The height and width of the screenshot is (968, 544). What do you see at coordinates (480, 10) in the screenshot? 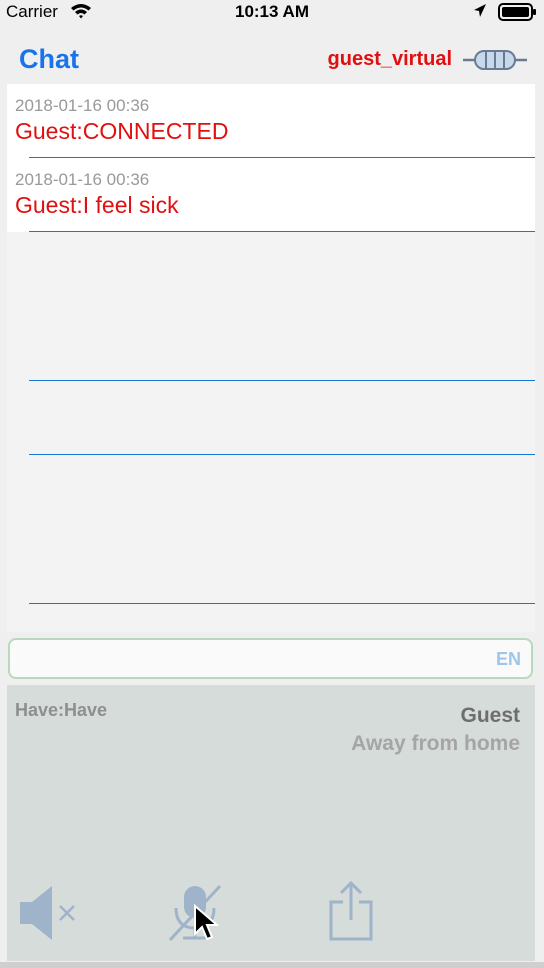
I see `location-arrow-icon` at bounding box center [480, 10].